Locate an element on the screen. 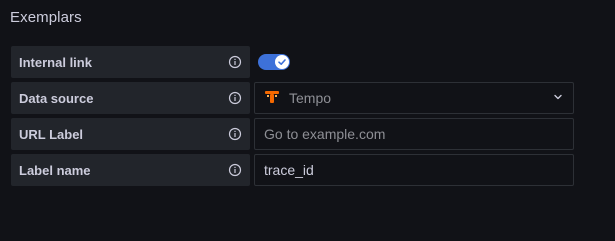 The image size is (615, 241). label-name-input is located at coordinates (414, 170).